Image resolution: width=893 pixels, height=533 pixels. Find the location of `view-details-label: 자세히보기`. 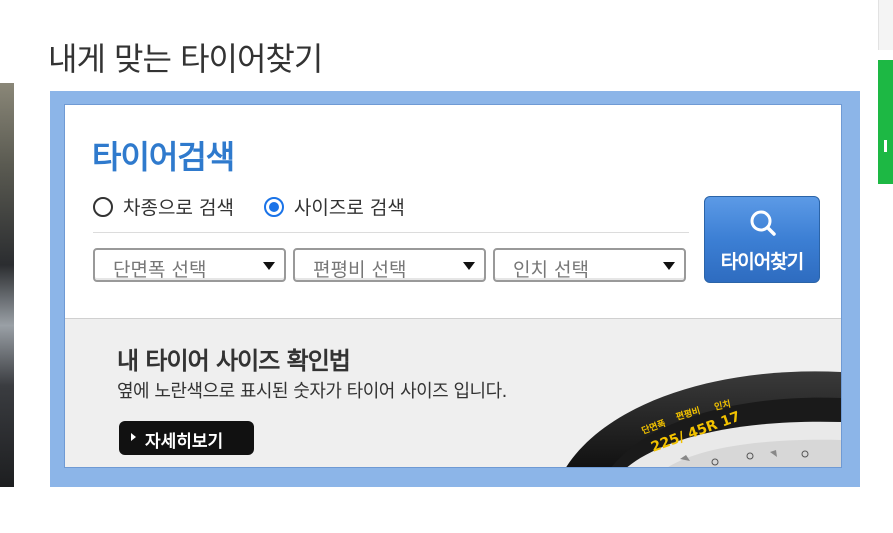

view-details-label: 자세히보기 is located at coordinates (184, 442).